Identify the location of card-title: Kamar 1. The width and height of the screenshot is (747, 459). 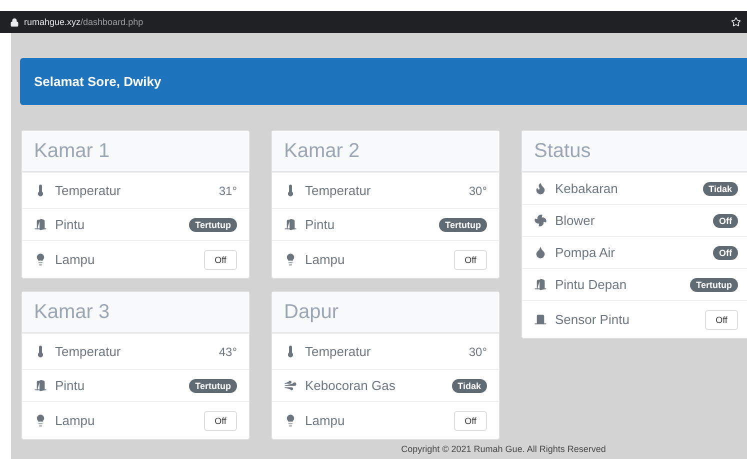
(72, 151).